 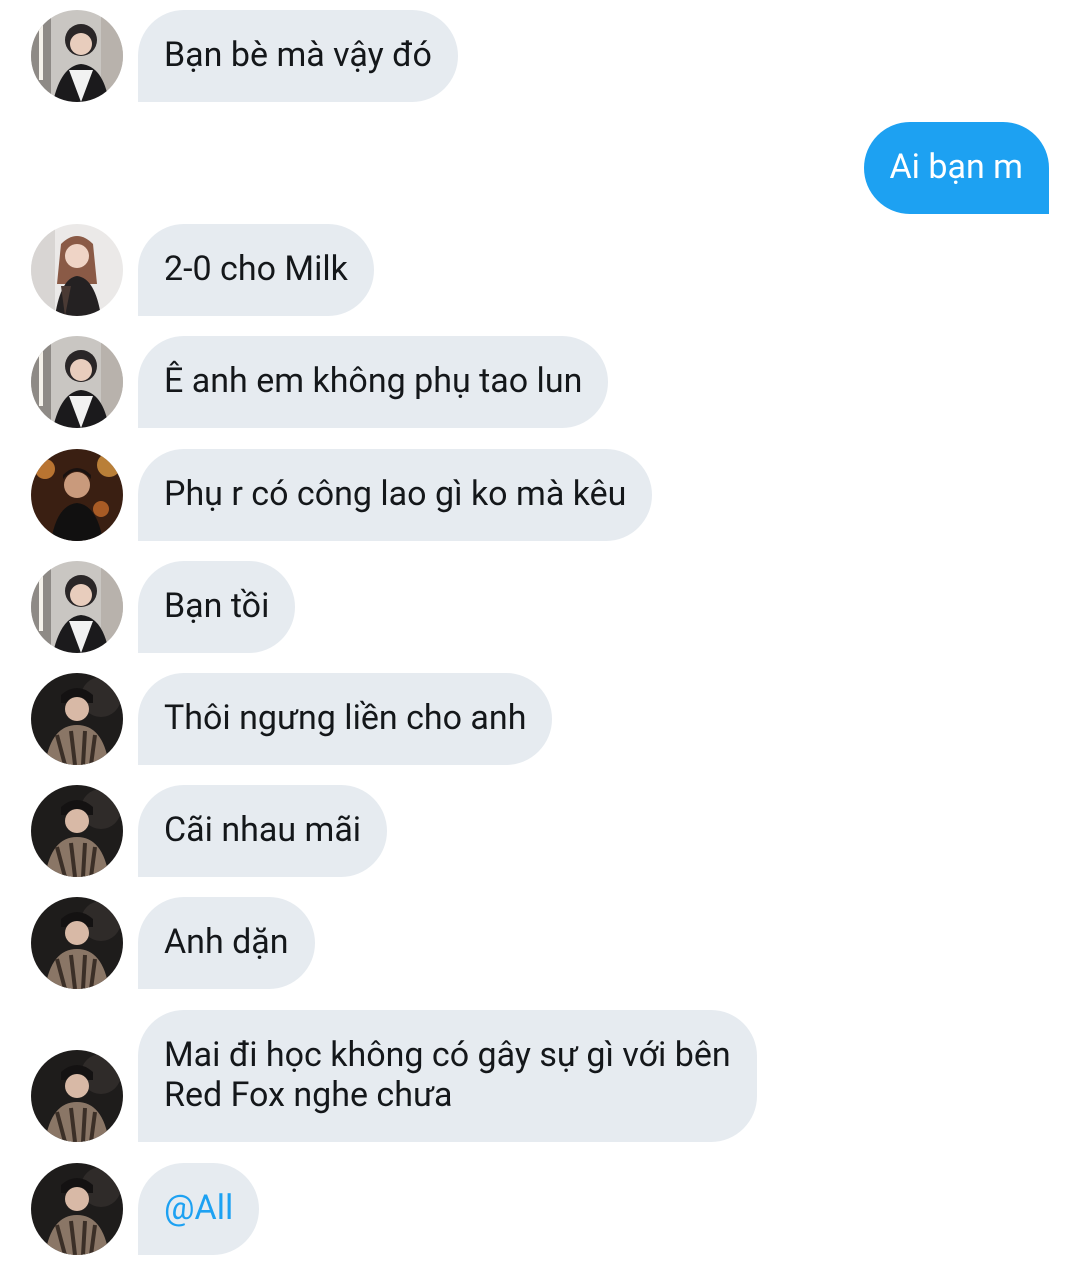 I want to click on message-bubble: Bạn bè mà vậy đó, so click(x=298, y=56).